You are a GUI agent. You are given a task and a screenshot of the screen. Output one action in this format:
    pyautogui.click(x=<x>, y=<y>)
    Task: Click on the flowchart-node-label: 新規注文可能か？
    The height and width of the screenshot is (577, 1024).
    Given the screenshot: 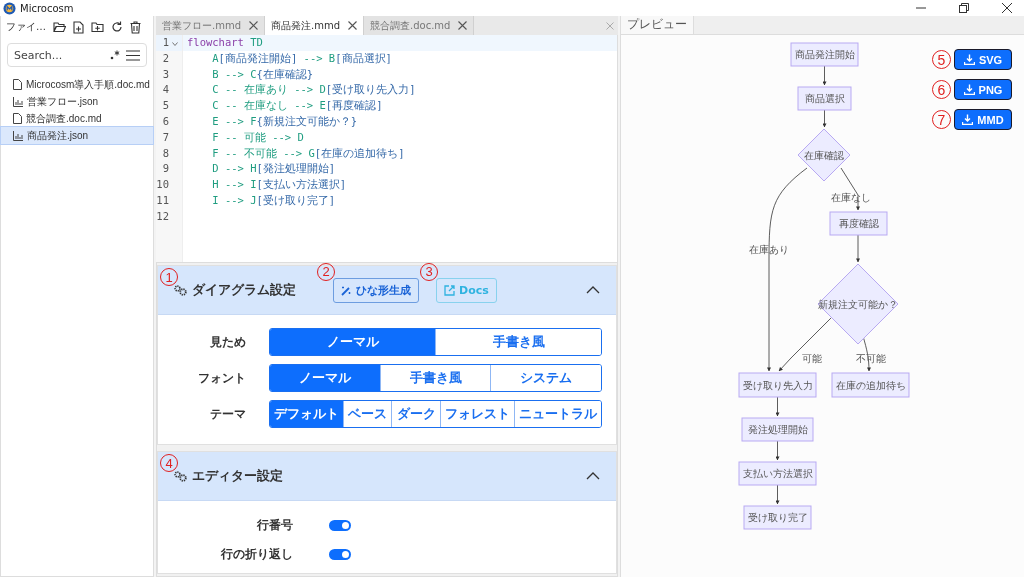 What is the action you would take?
    pyautogui.click(x=858, y=304)
    